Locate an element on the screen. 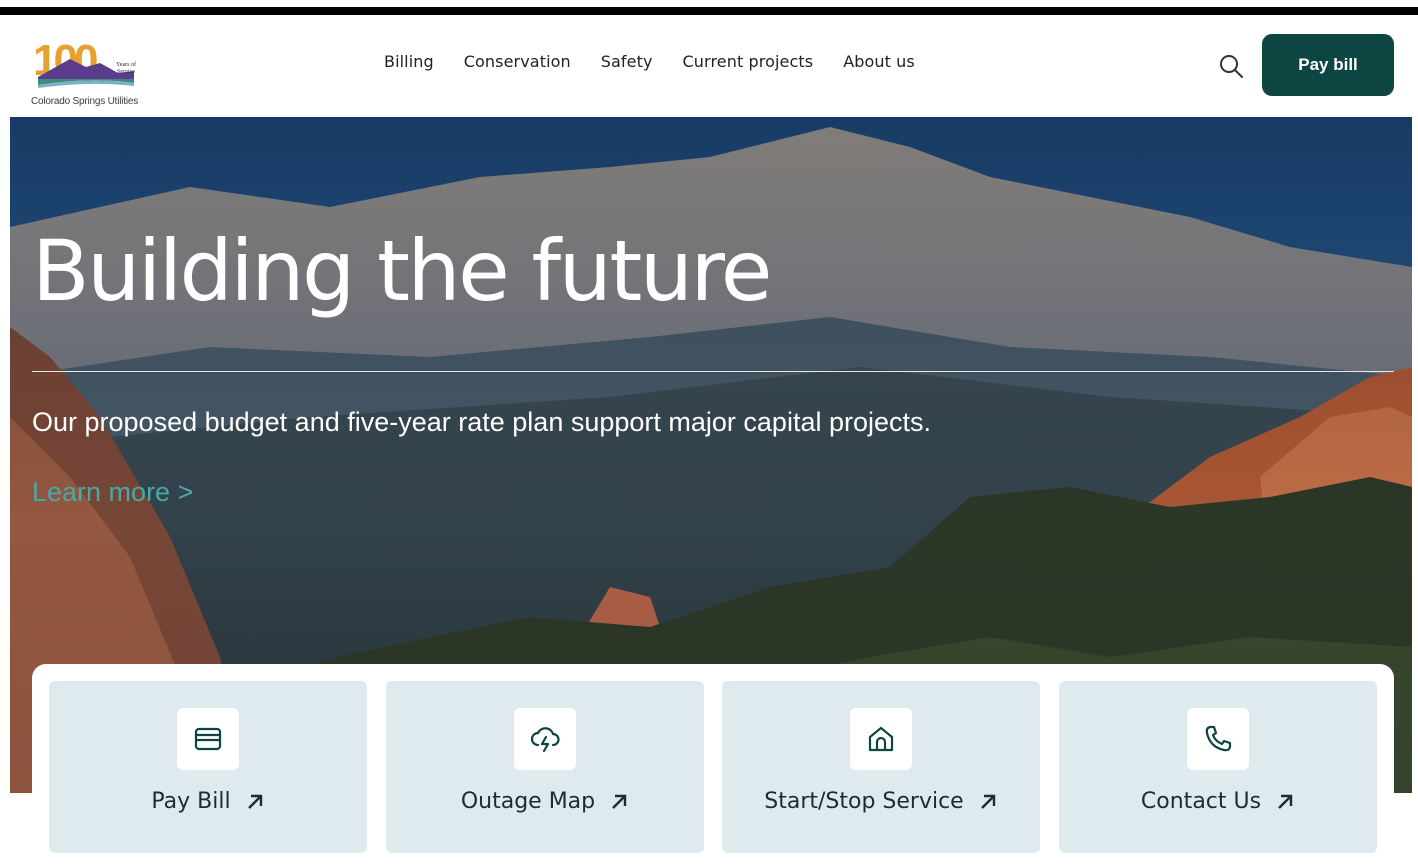 This screenshot has height=865, width=1418. learn-more-link: Learn more > is located at coordinates (112, 492).